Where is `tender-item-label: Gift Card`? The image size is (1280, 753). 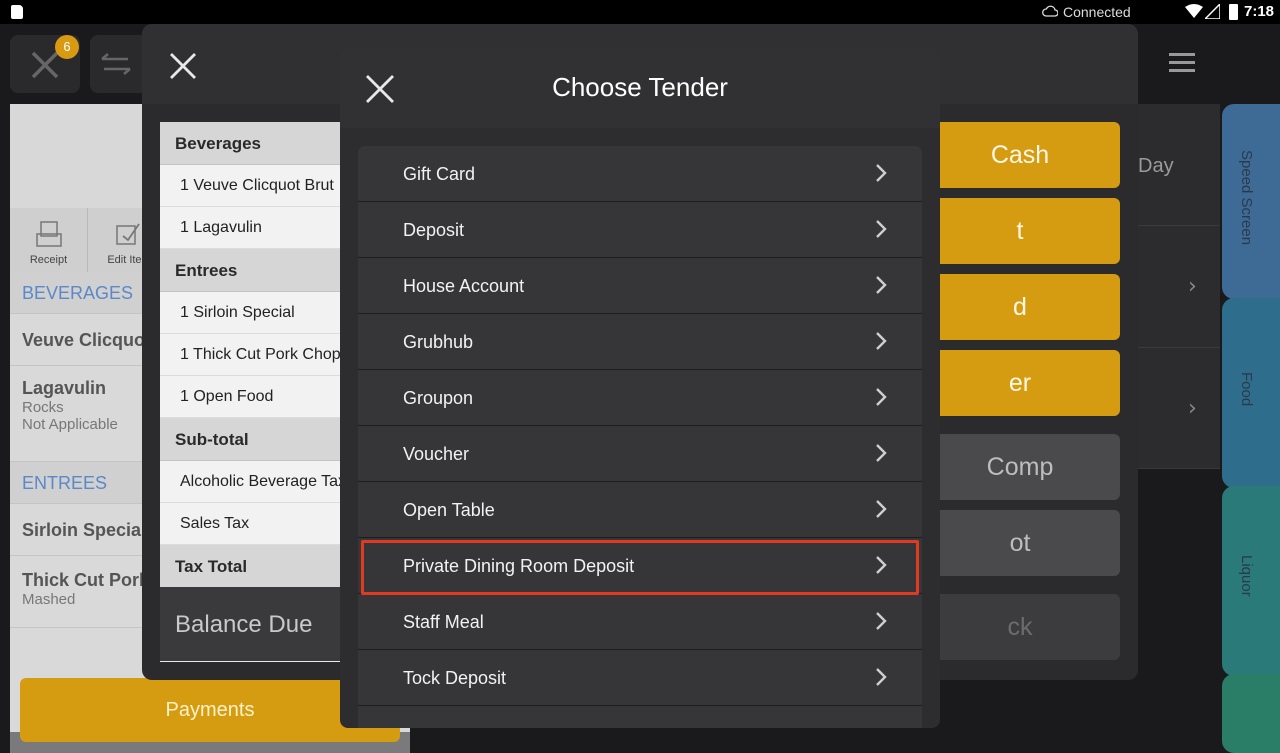
tender-item-label: Gift Card is located at coordinates (439, 174).